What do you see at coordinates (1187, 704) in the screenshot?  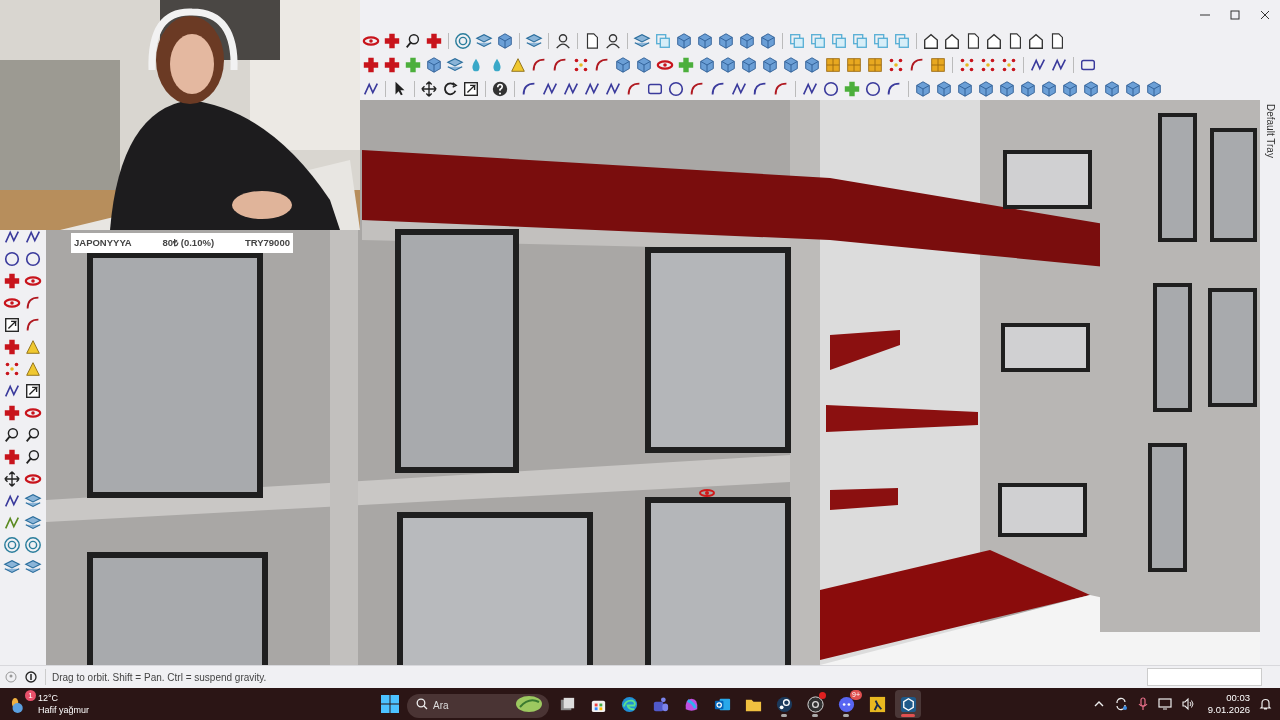 I see `speaker-icon` at bounding box center [1187, 704].